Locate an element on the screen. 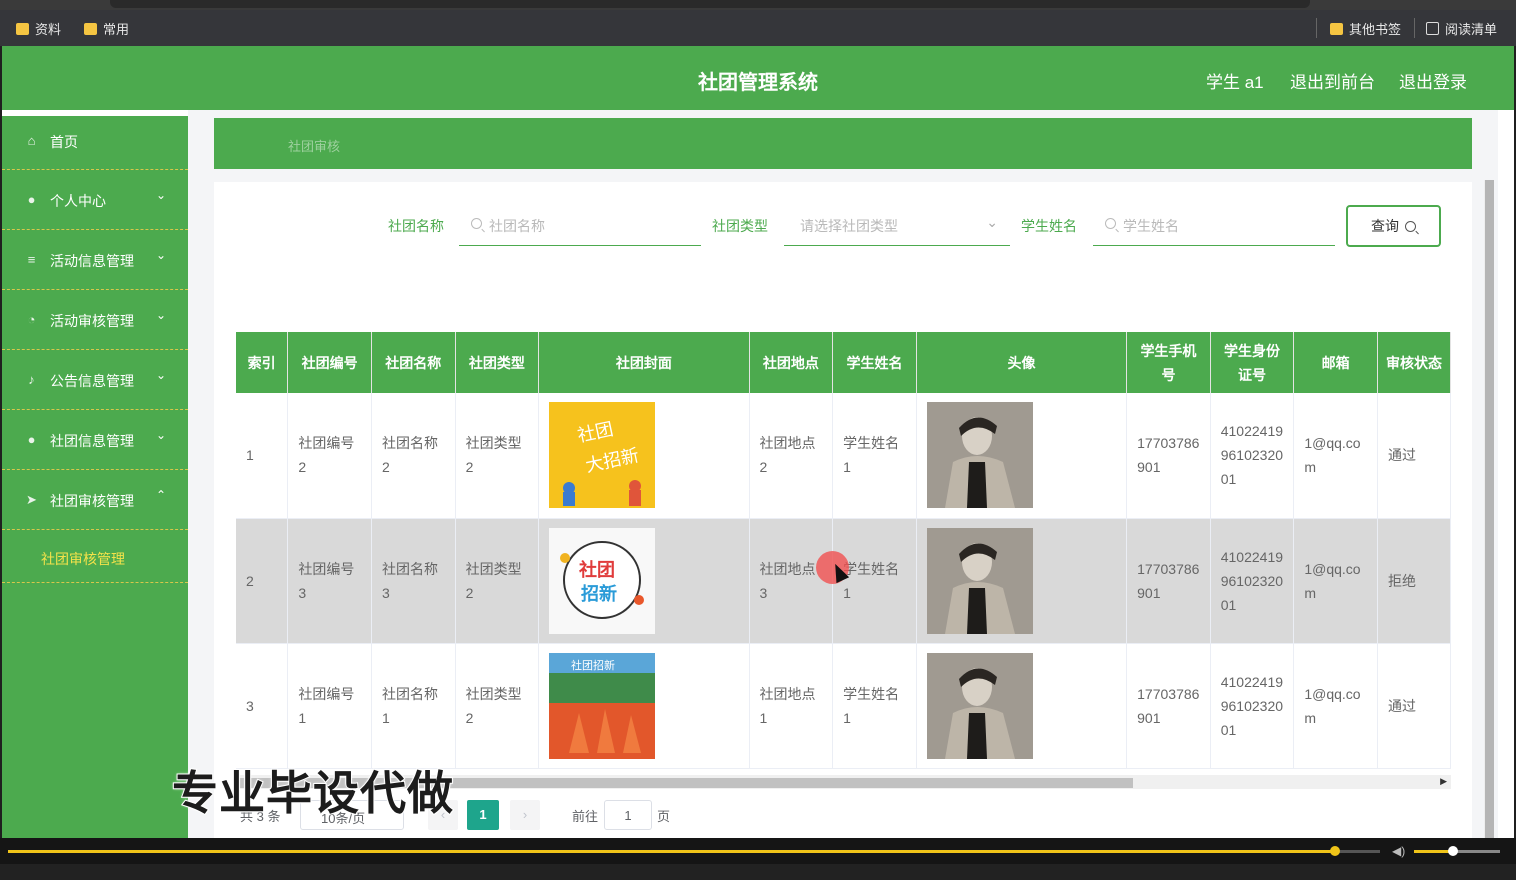  progress-handle is located at coordinates (1335, 851).